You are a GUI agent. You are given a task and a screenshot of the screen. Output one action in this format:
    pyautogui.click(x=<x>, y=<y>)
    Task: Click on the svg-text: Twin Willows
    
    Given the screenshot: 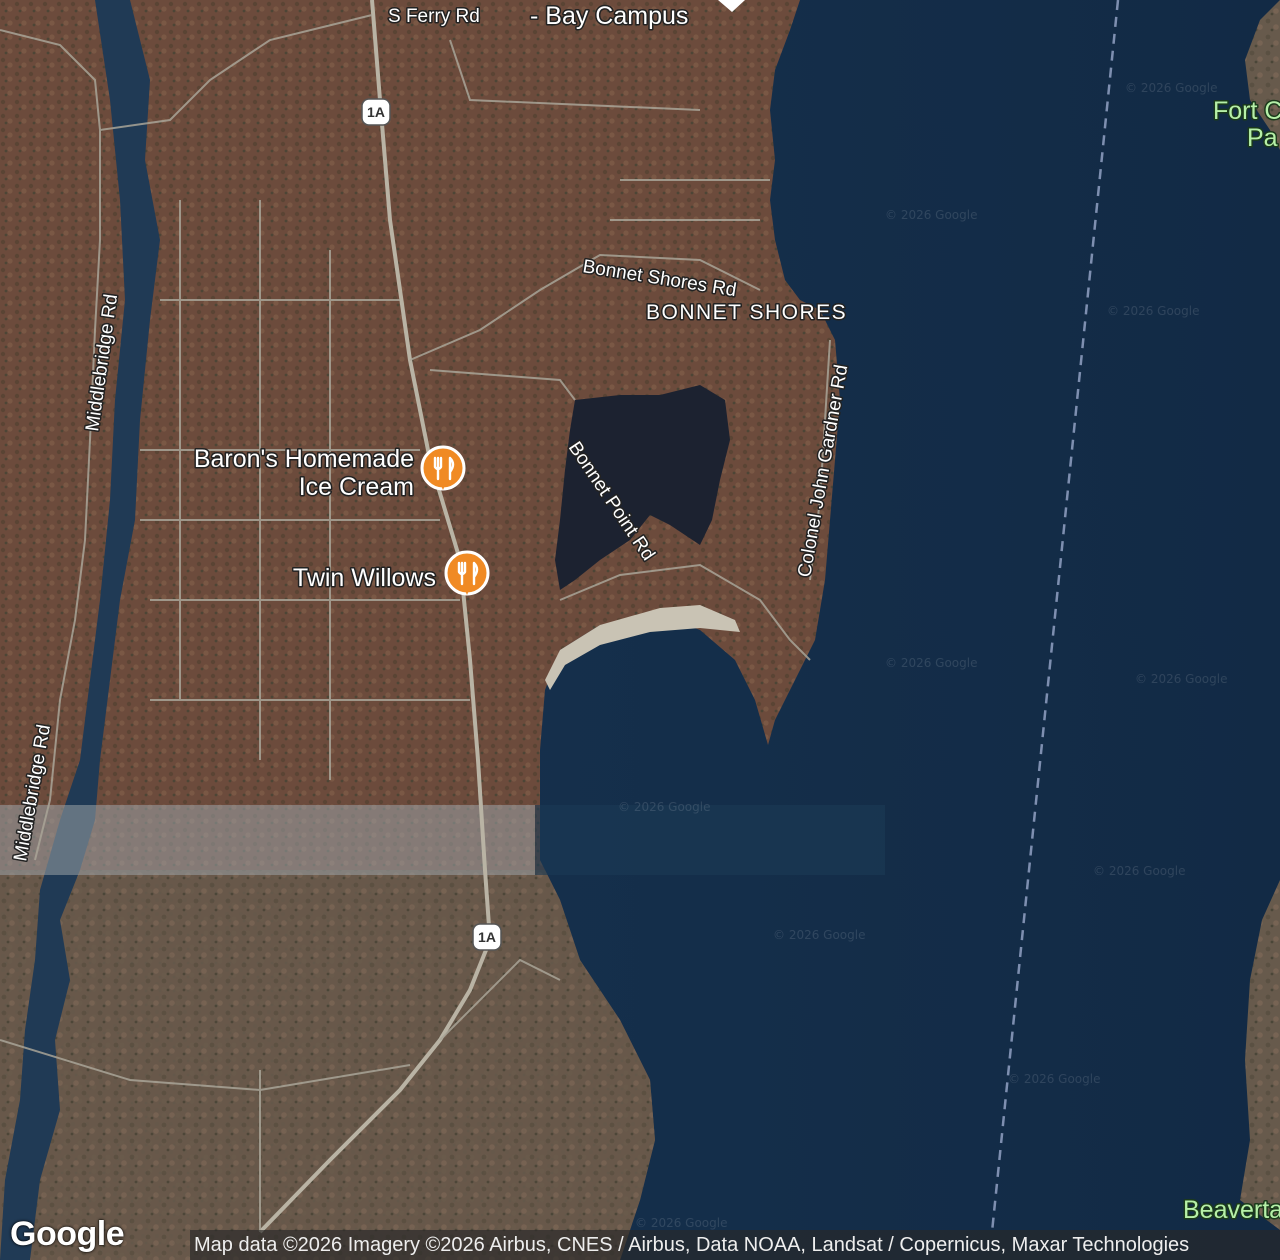 What is the action you would take?
    pyautogui.click(x=364, y=578)
    